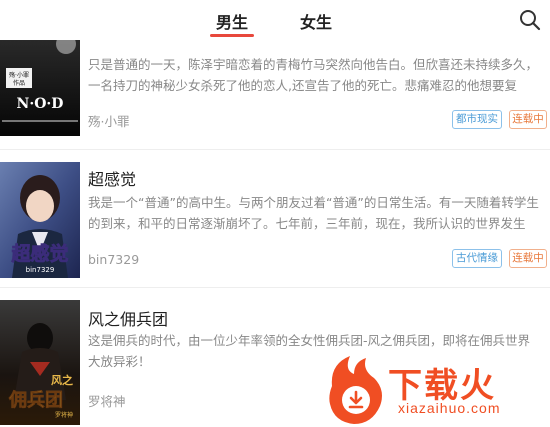 Image resolution: width=550 pixels, height=427 pixels. Describe the element at coordinates (477, 119) in the screenshot. I see `genre-tag: 都市现实` at that location.